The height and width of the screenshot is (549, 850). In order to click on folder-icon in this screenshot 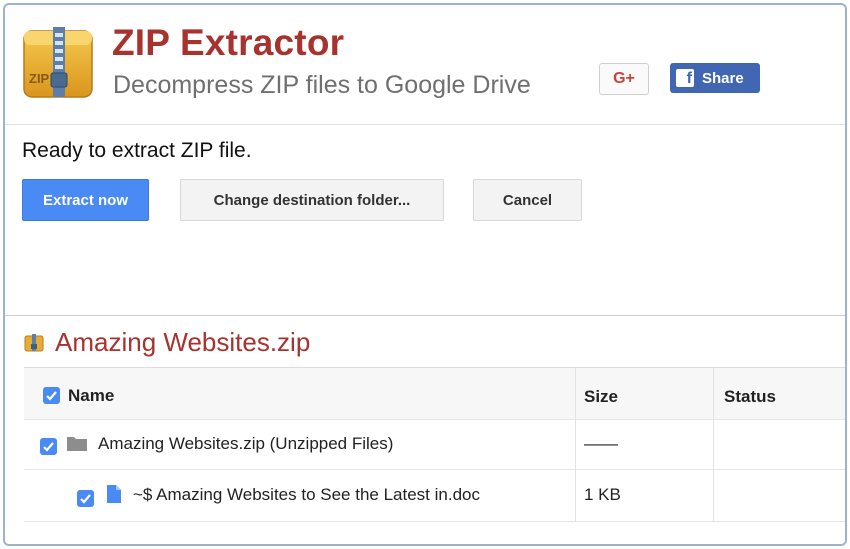, I will do `click(77, 443)`.